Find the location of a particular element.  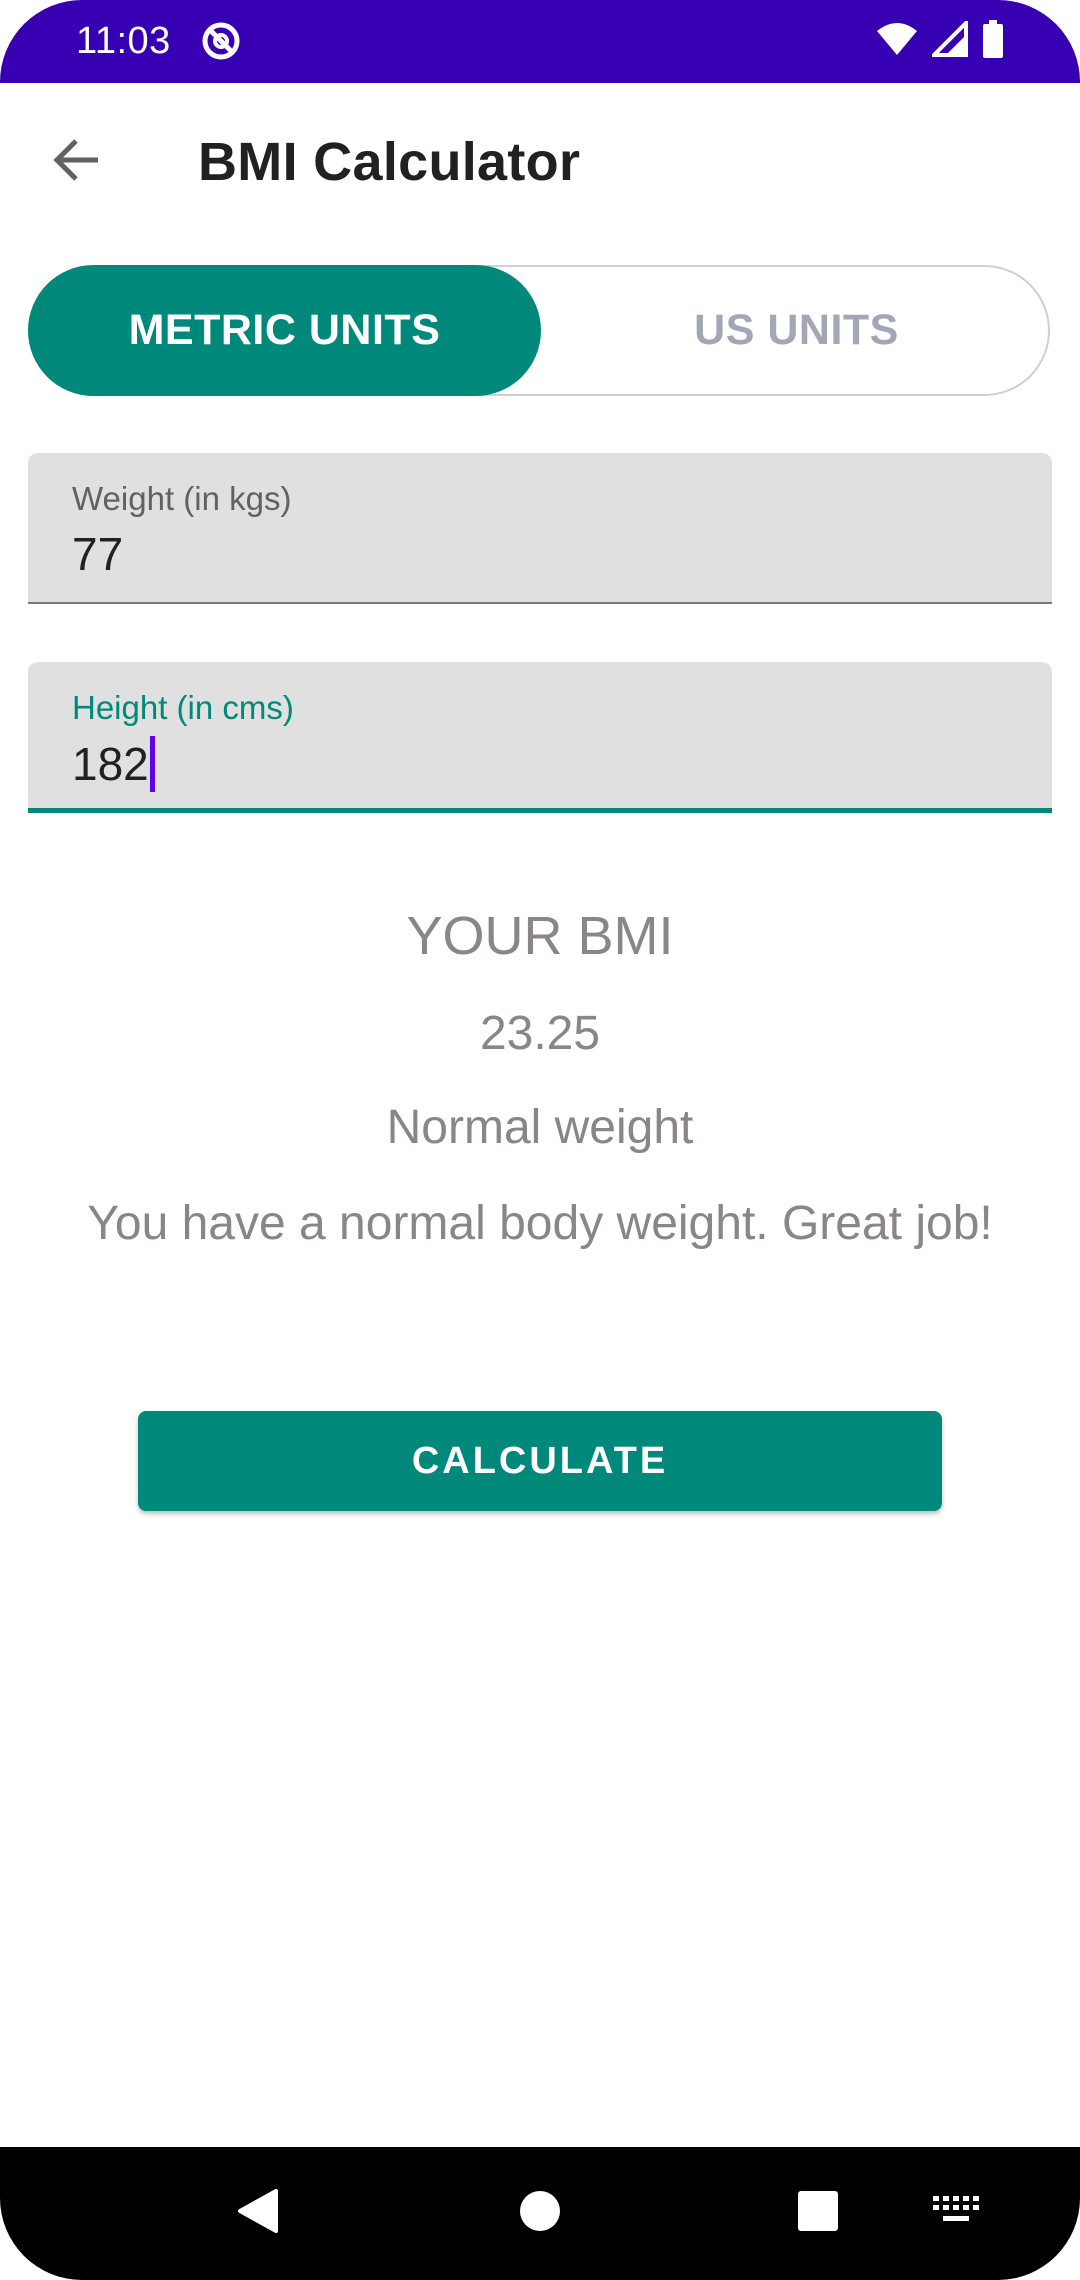

bmi-category: Normal weight is located at coordinates (540, 1127).